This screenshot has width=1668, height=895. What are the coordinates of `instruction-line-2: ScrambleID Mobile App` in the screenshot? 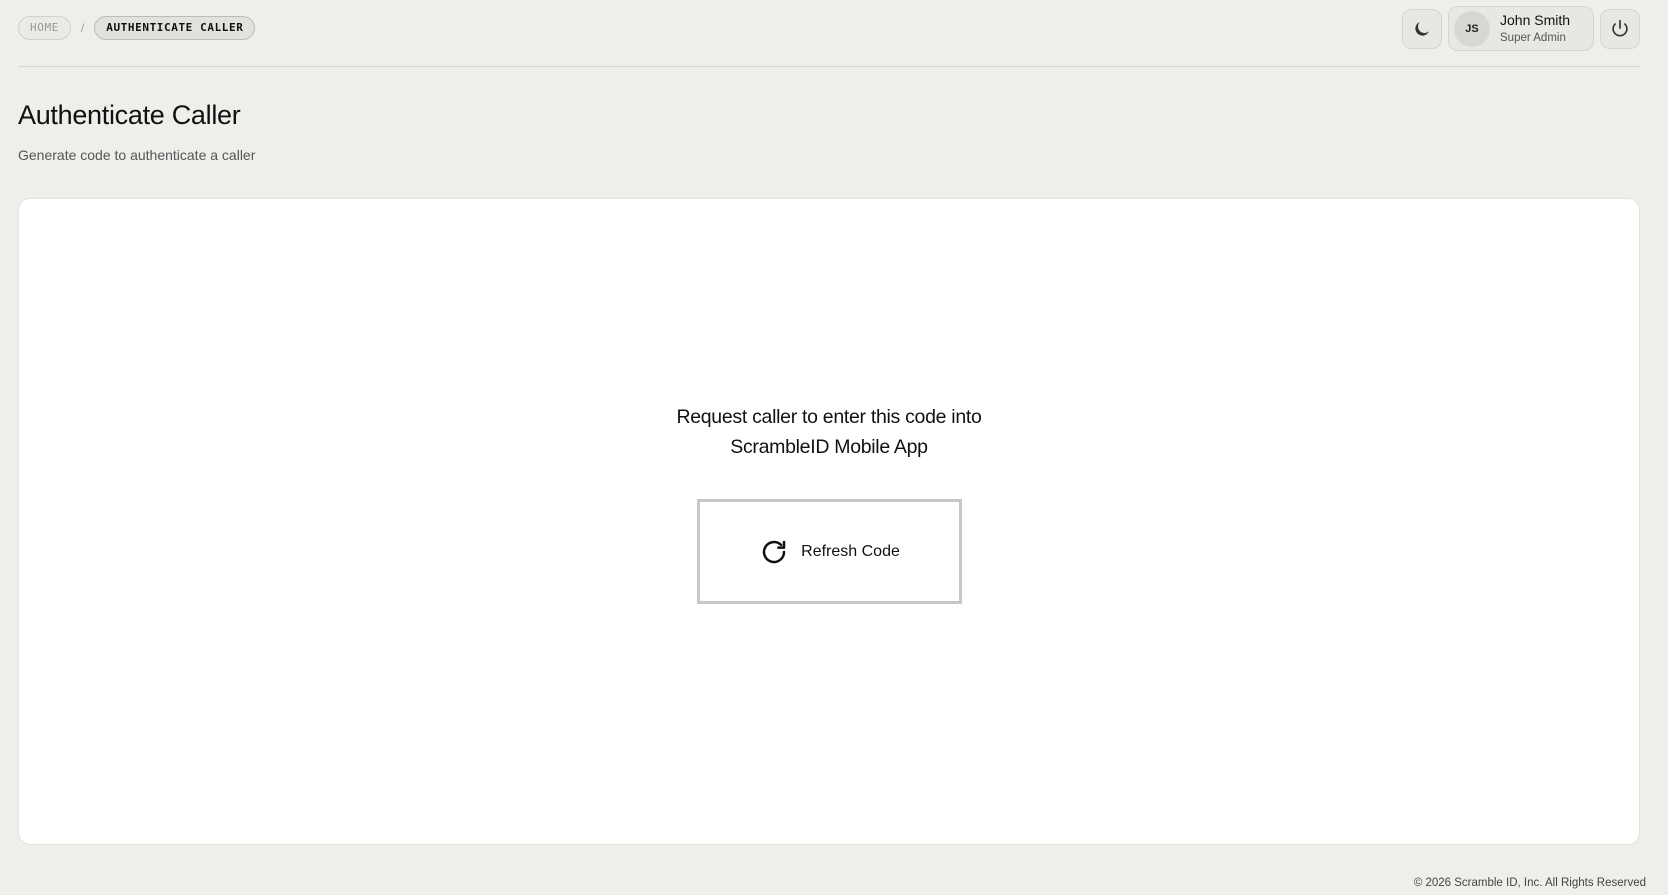 It's located at (829, 447).